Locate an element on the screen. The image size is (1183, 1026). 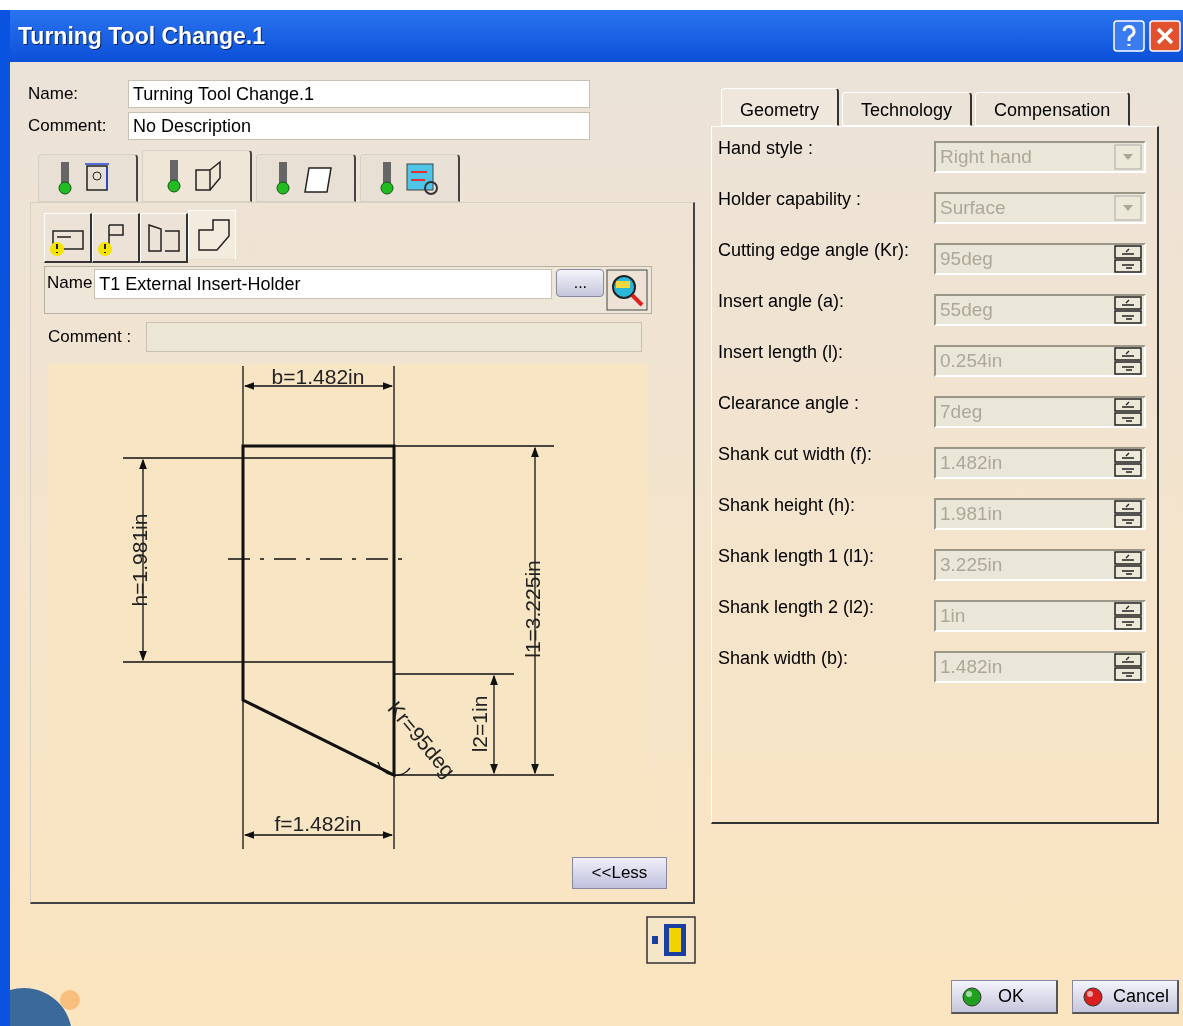
parameter-label: Shank width (b): is located at coordinates (783, 658).